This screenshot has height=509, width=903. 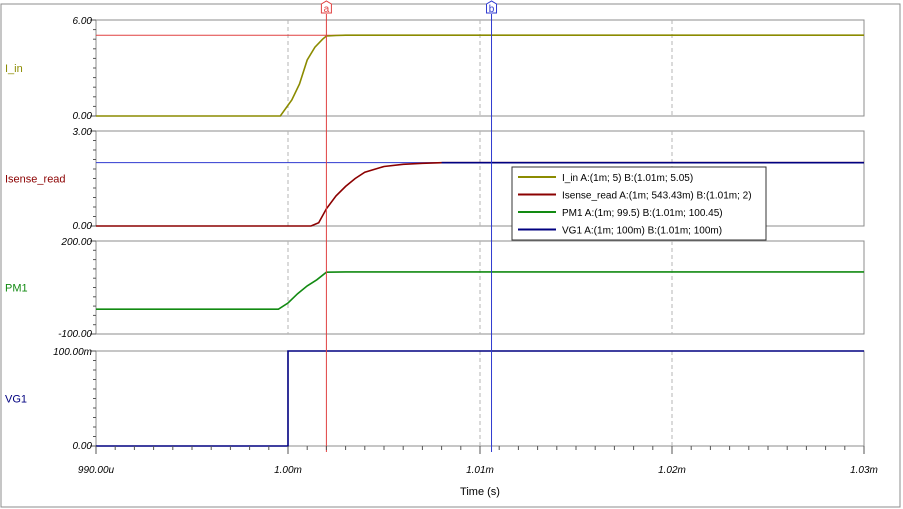 What do you see at coordinates (35, 180) in the screenshot?
I see `y-axis-label: Isense_read` at bounding box center [35, 180].